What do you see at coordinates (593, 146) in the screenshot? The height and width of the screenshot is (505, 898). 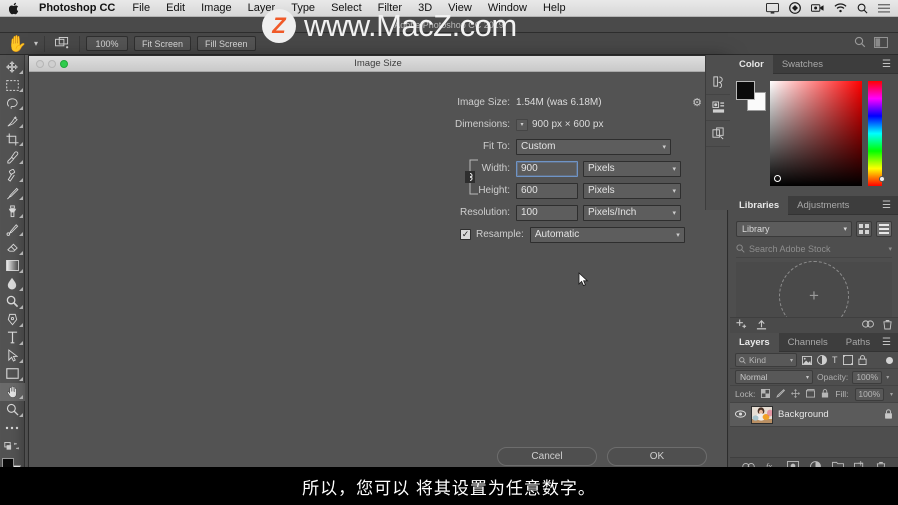 I see `fit-to-select: Custom ▾` at bounding box center [593, 146].